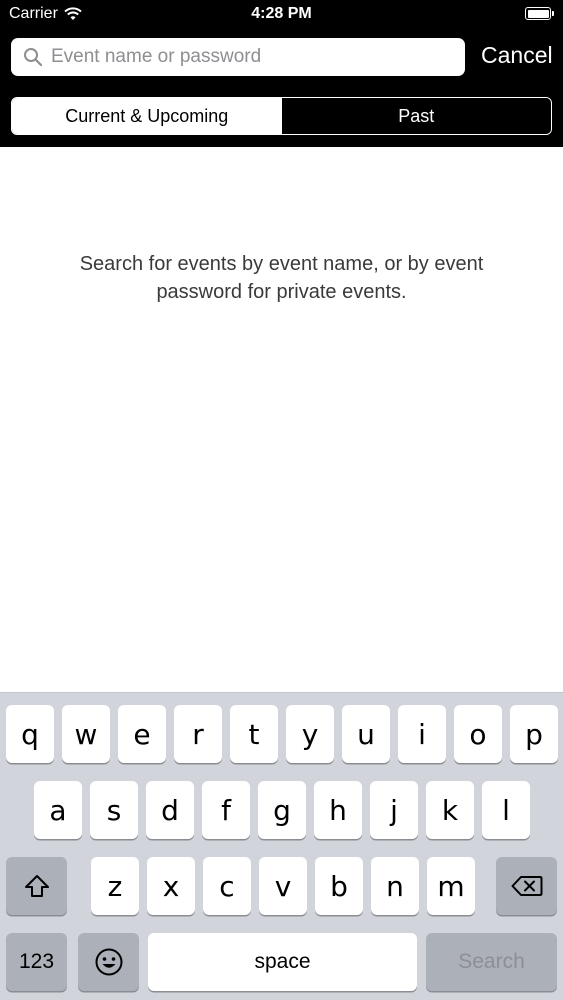 The width and height of the screenshot is (563, 1000). What do you see at coordinates (539, 13) in the screenshot?
I see `battery-full-icon` at bounding box center [539, 13].